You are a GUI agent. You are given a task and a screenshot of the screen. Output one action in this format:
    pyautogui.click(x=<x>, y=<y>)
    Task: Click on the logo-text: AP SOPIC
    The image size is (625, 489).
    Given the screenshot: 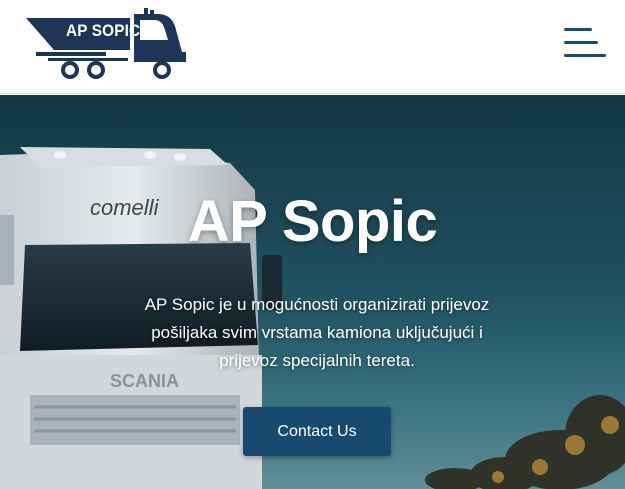 What is the action you would take?
    pyautogui.click(x=103, y=30)
    